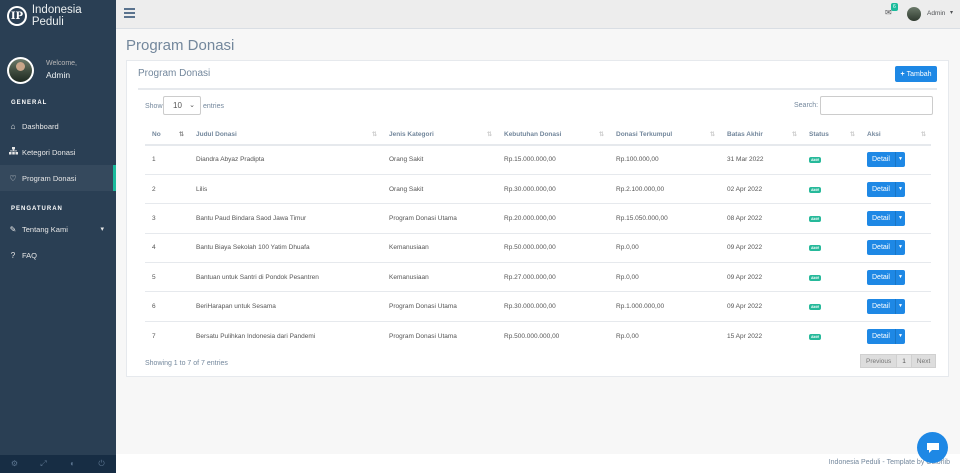  Describe the element at coordinates (167, 335) in the screenshot. I see `cell-no: 7` at that location.